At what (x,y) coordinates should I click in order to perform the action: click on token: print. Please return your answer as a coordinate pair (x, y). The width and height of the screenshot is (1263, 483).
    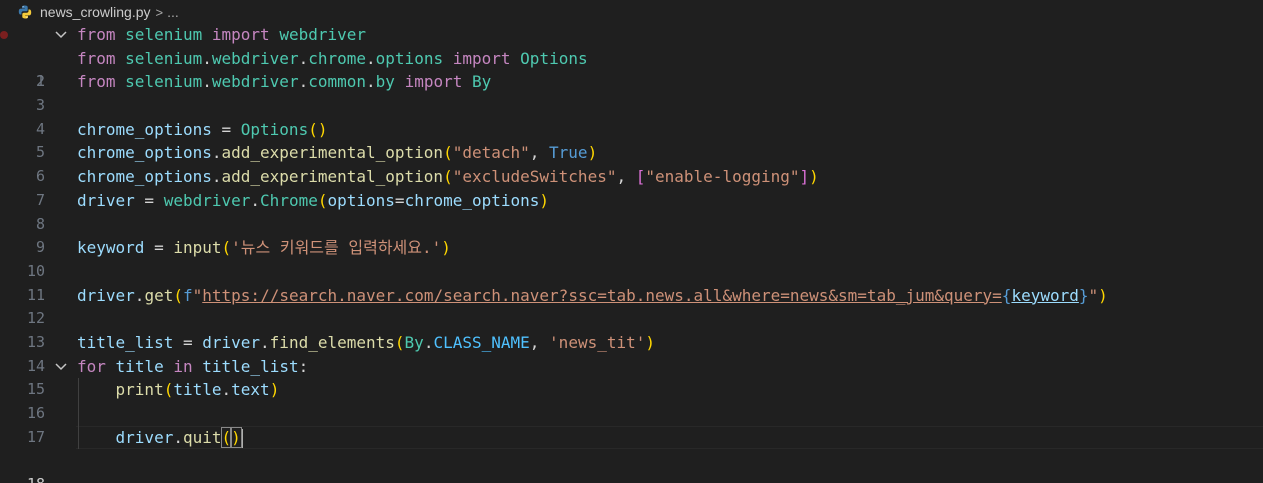
    Looking at the image, I should click on (139, 390).